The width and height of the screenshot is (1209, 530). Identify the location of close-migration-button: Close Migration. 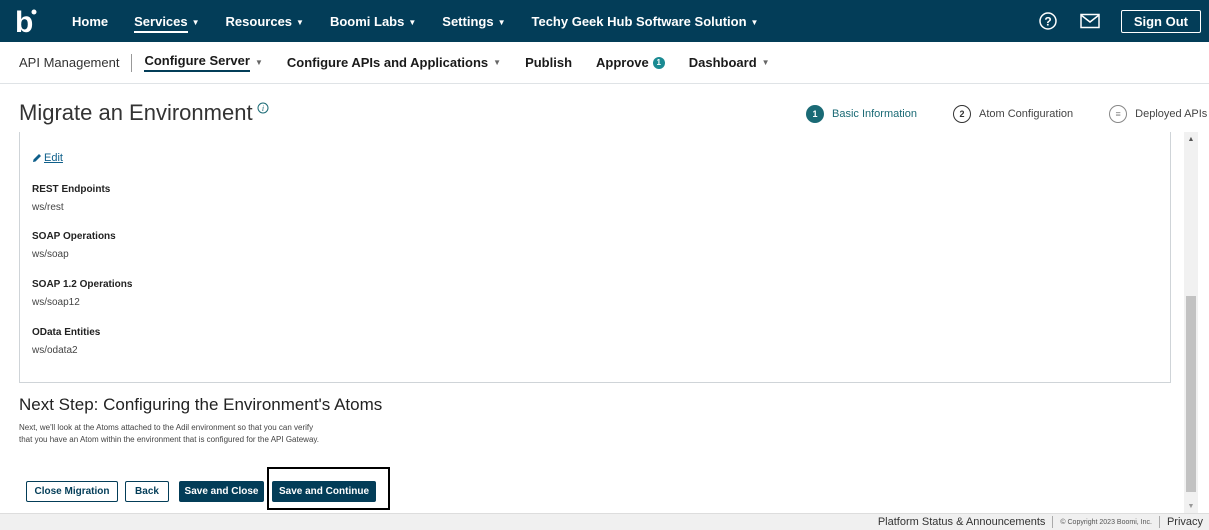
(72, 491).